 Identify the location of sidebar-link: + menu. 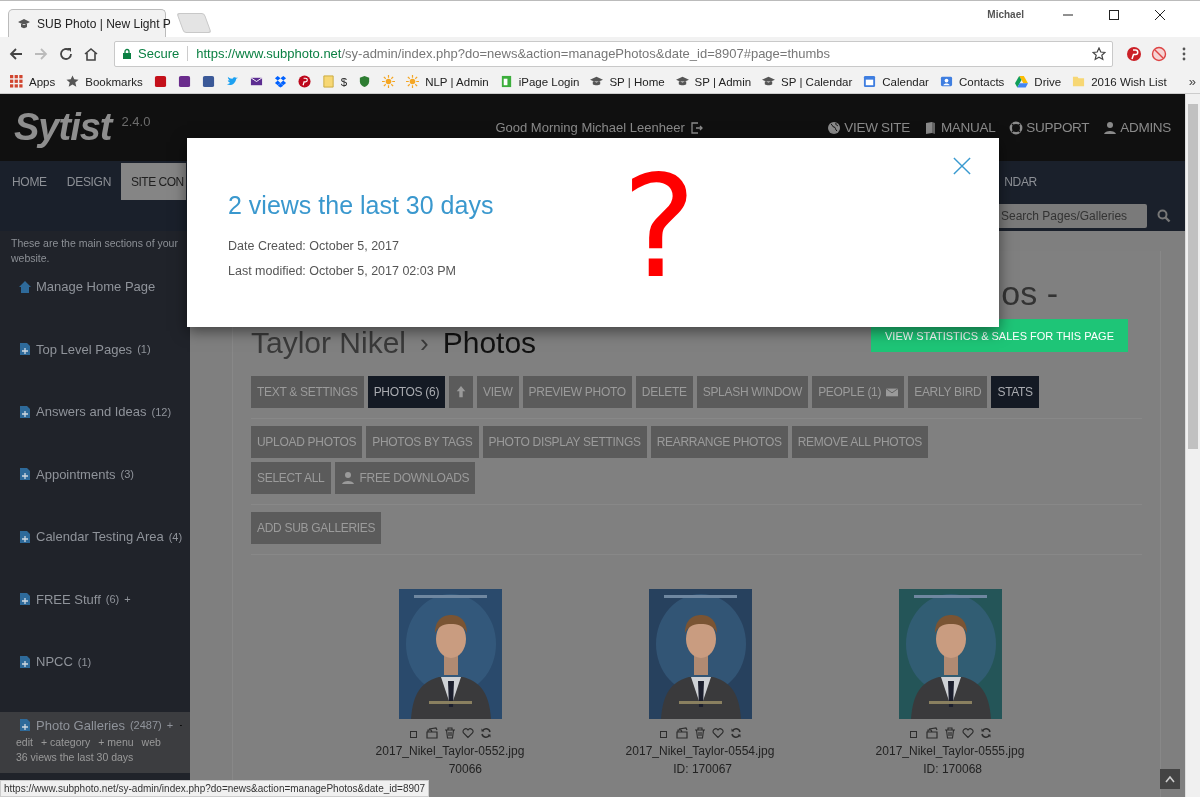
(116, 741).